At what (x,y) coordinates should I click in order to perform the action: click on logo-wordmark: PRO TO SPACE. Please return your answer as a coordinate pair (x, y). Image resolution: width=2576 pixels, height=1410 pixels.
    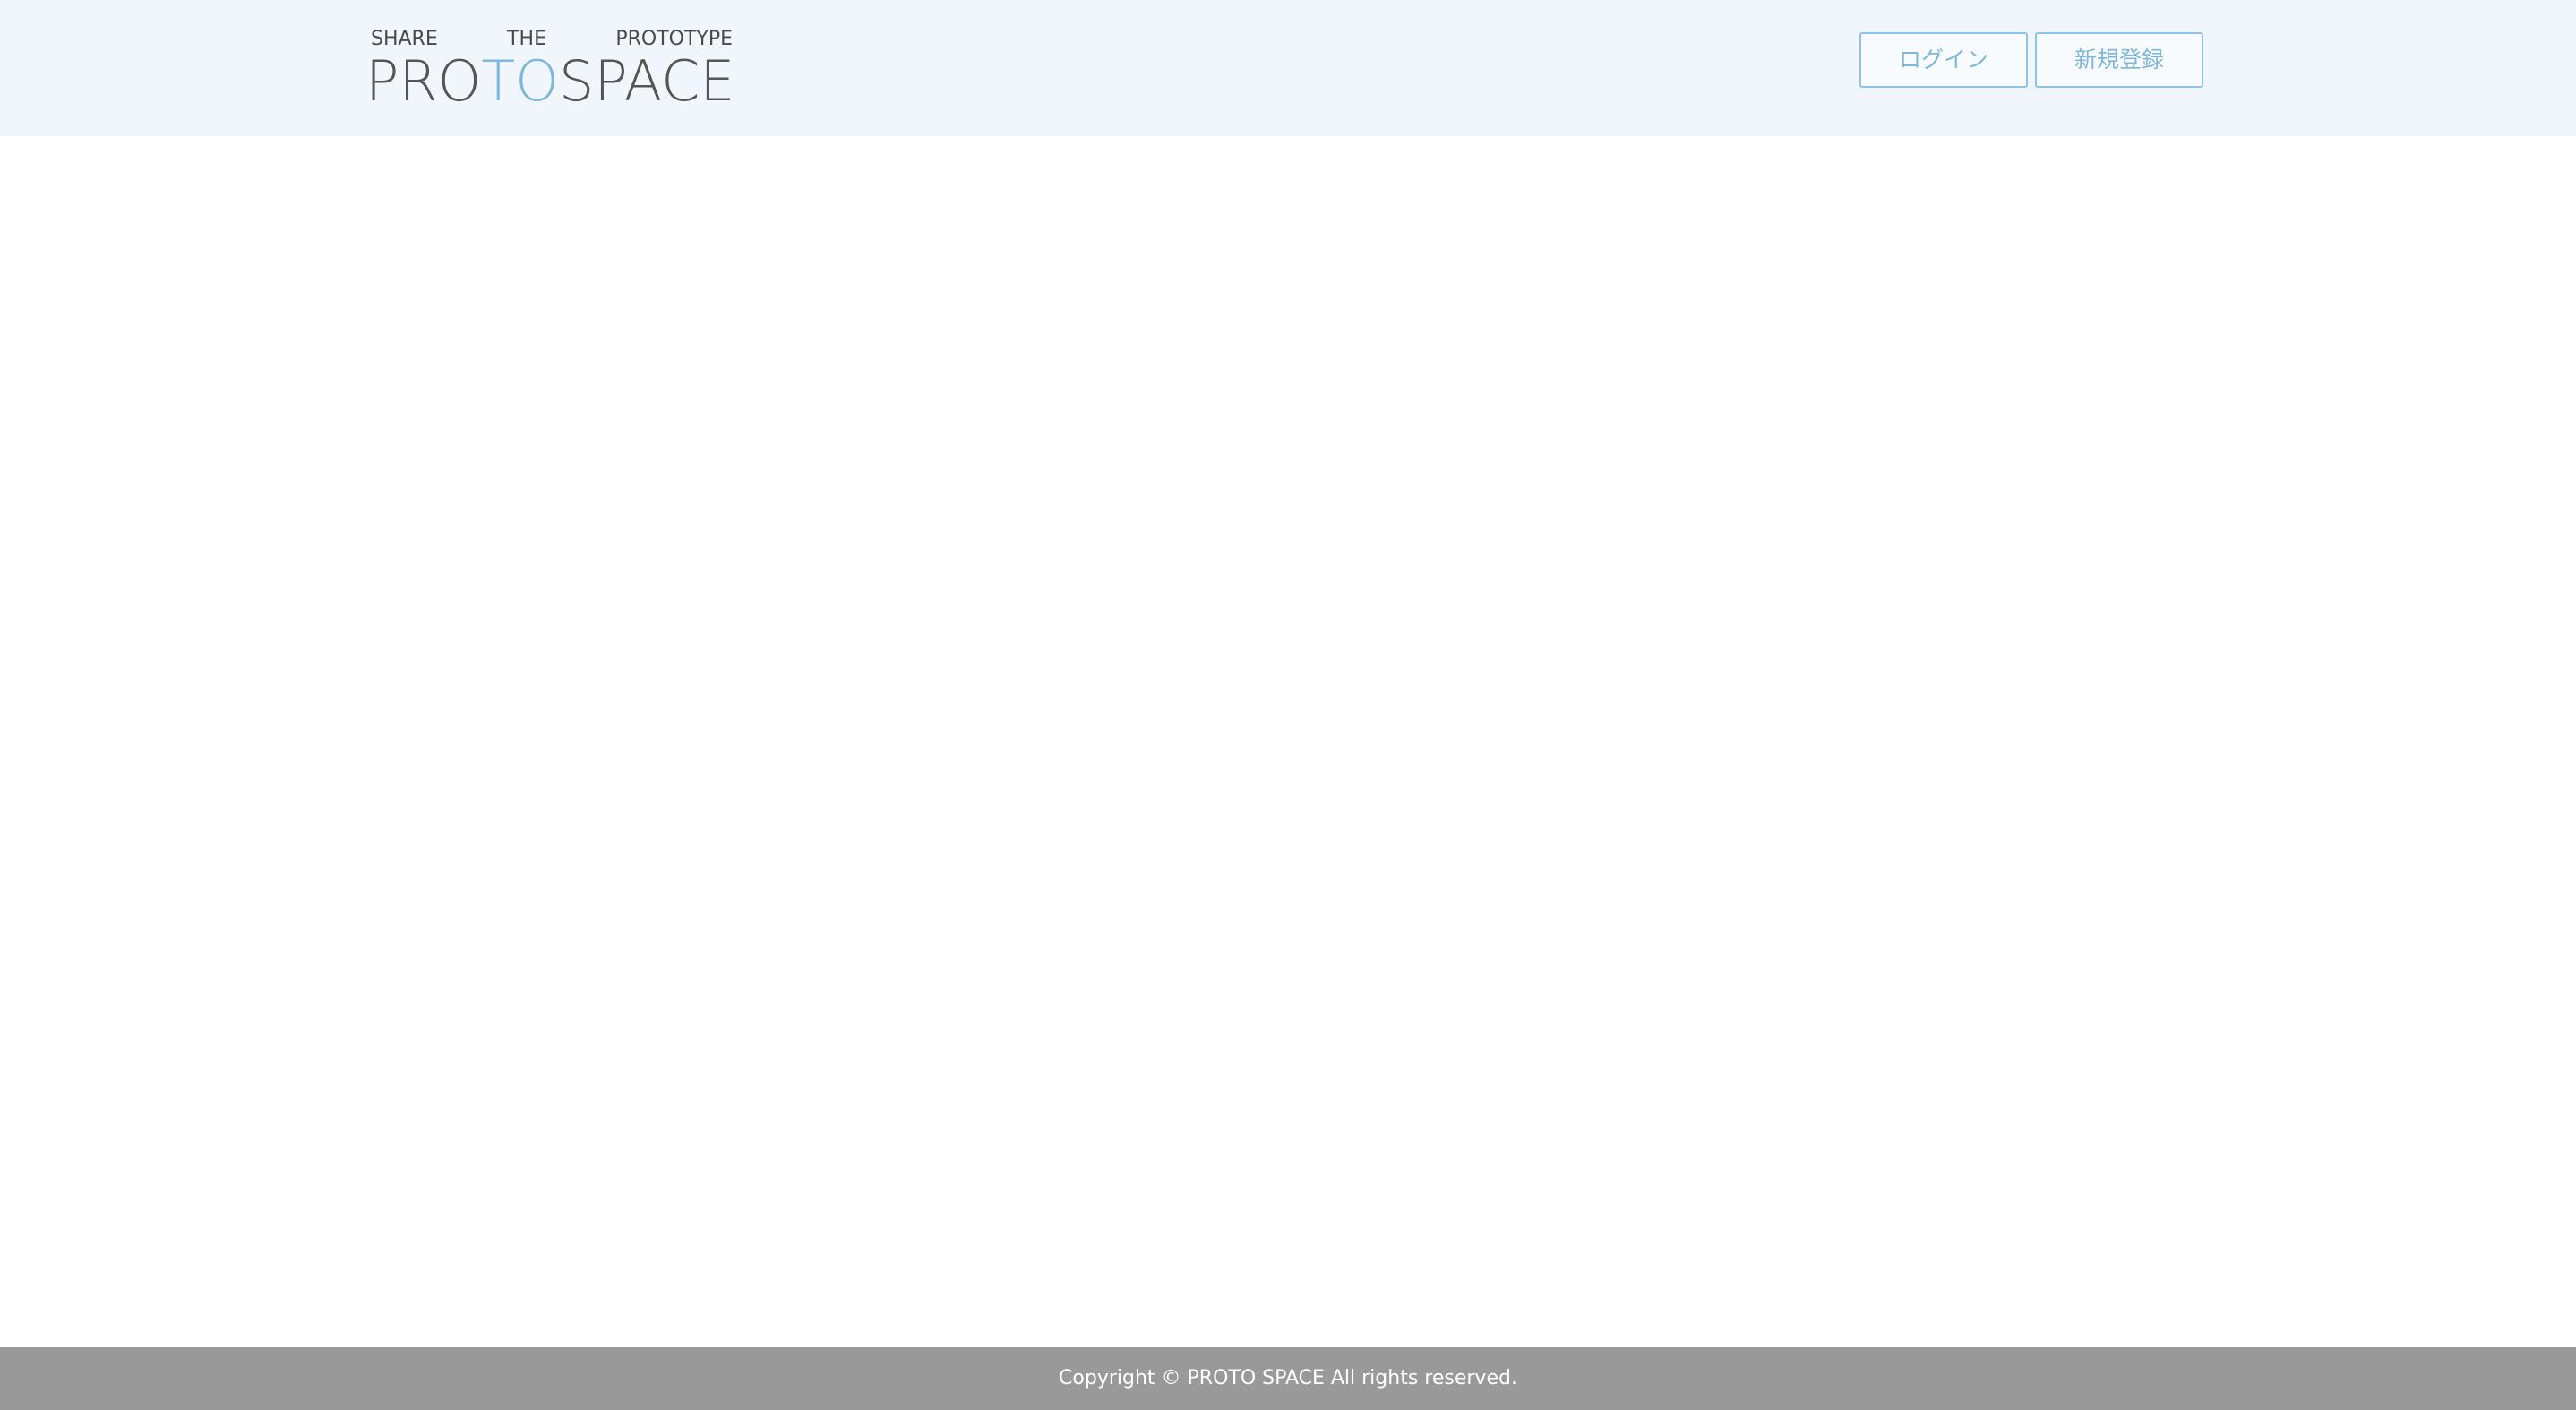
    Looking at the image, I should click on (550, 81).